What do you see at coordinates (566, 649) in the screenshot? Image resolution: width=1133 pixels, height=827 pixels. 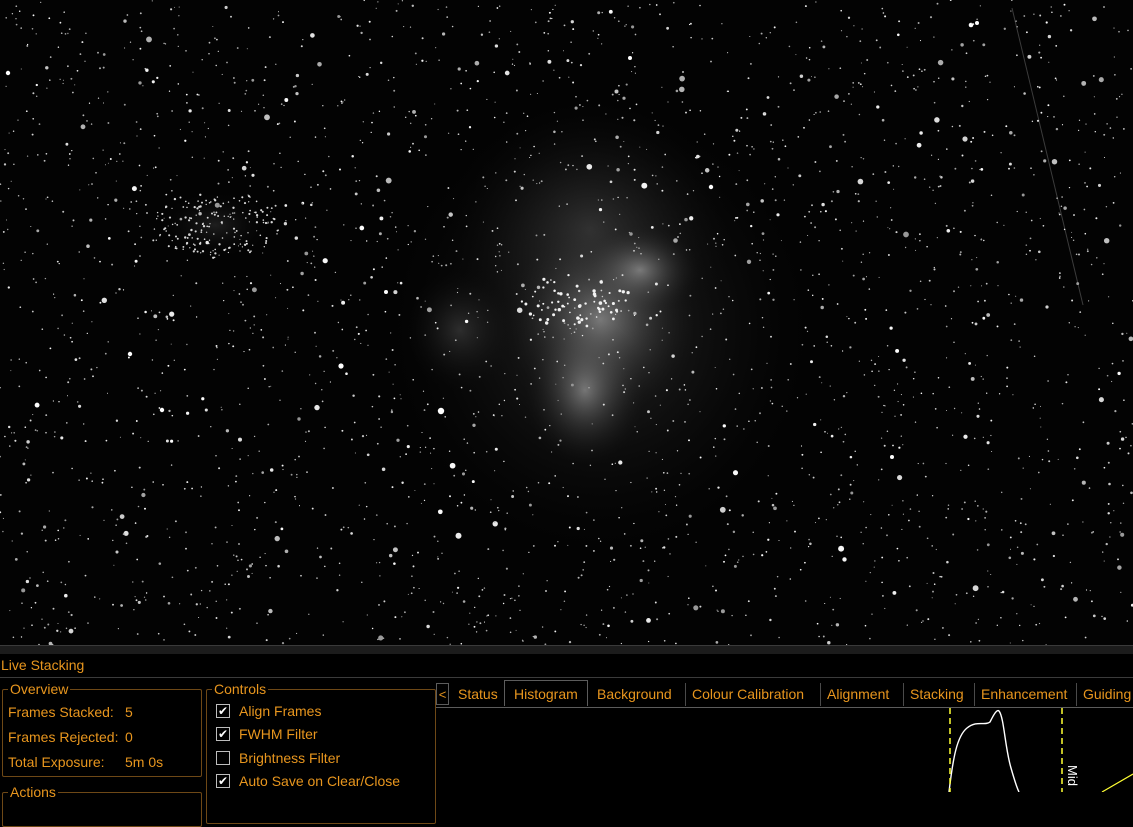 I see `splitter-bar` at bounding box center [566, 649].